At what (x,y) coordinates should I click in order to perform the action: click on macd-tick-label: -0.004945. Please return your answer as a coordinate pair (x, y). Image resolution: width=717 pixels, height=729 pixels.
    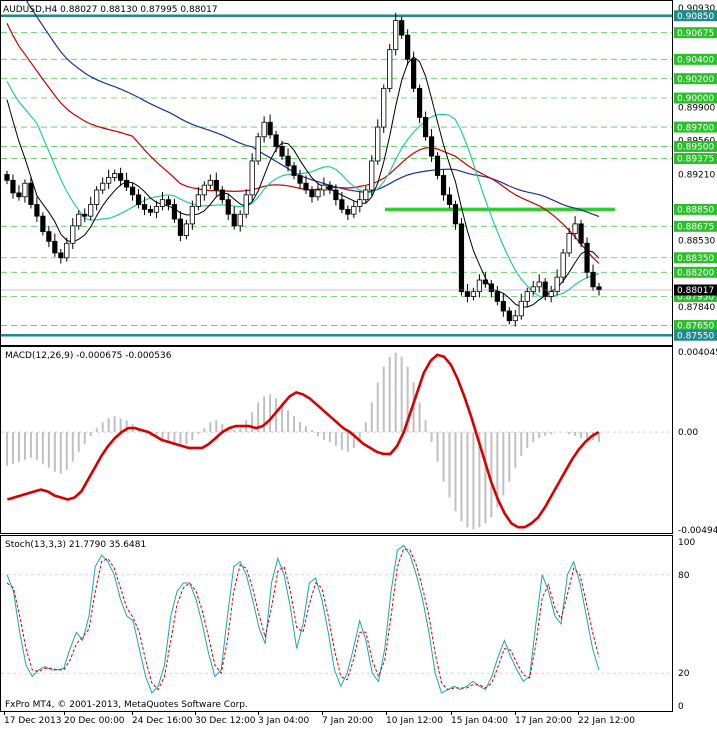
    Looking at the image, I should click on (697, 531).